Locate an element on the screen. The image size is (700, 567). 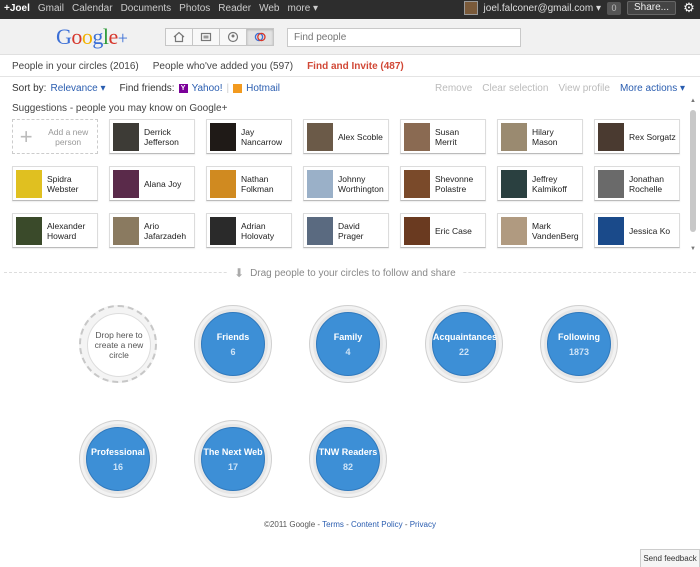
person-card: Eric Case is located at coordinates (443, 230).